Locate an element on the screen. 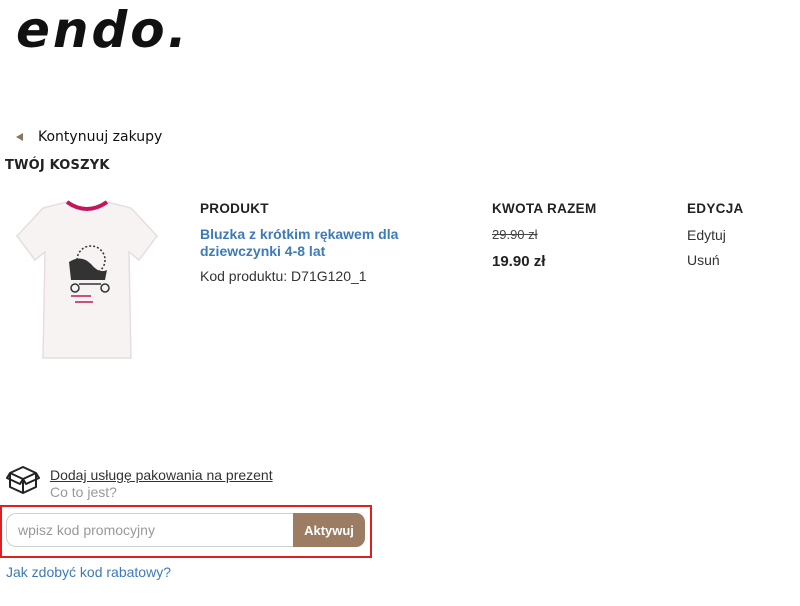 The image size is (800, 606). gift-wrap-link: Dodaj usługę pakowania na prezent is located at coordinates (161, 475).